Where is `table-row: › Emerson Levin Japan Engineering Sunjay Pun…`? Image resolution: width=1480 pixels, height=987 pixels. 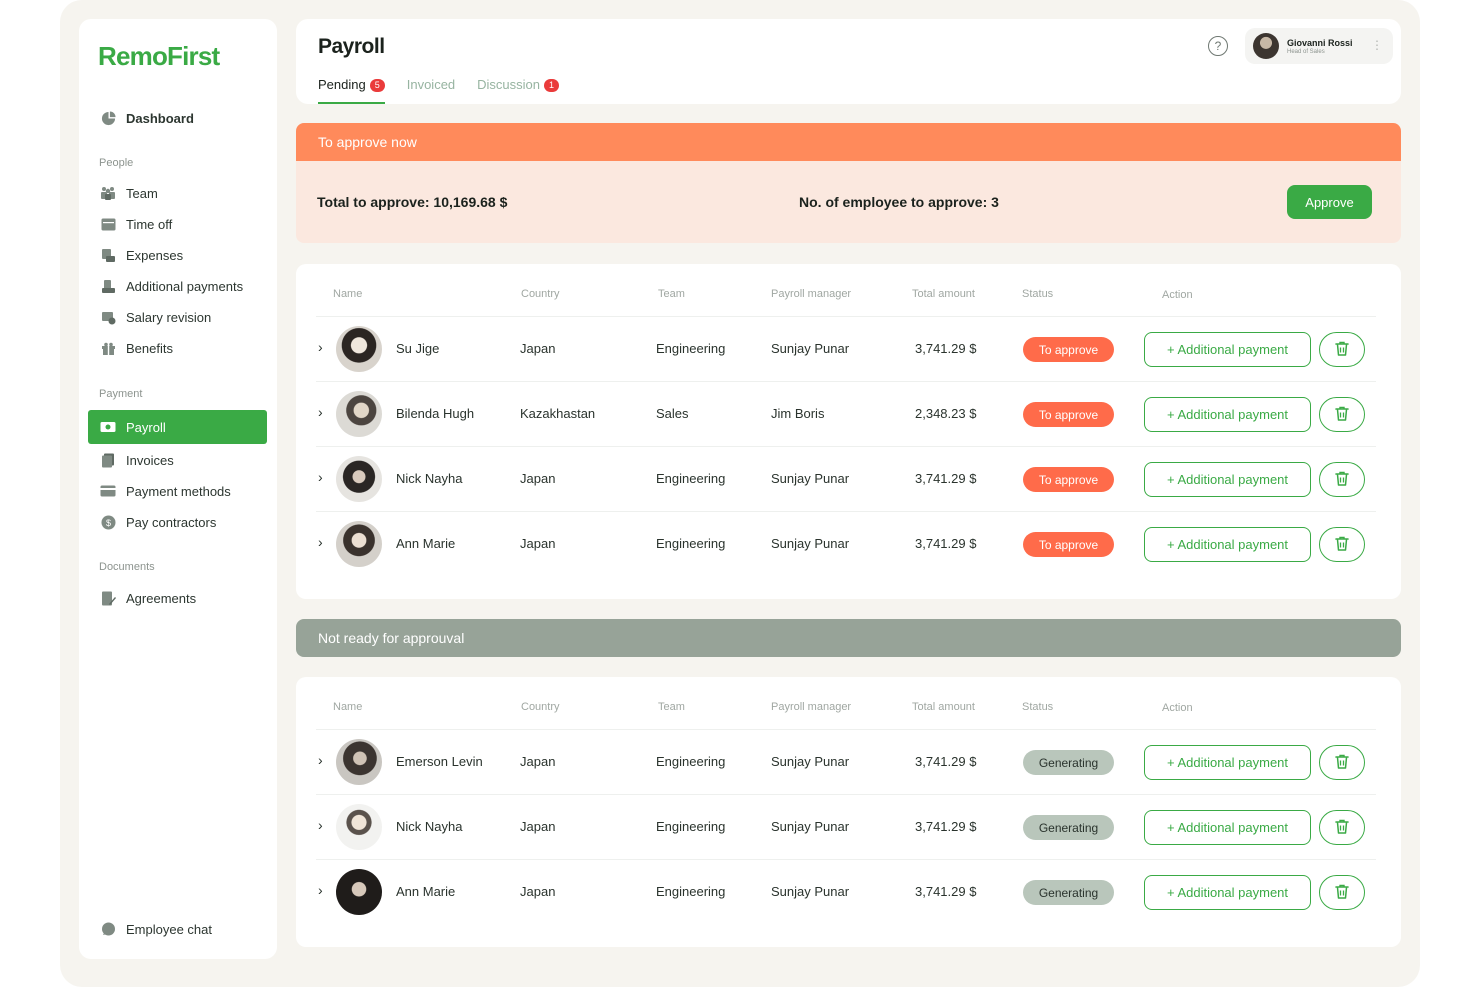 table-row: › Emerson Levin Japan Engineering Sunjay Pun… is located at coordinates (846, 761).